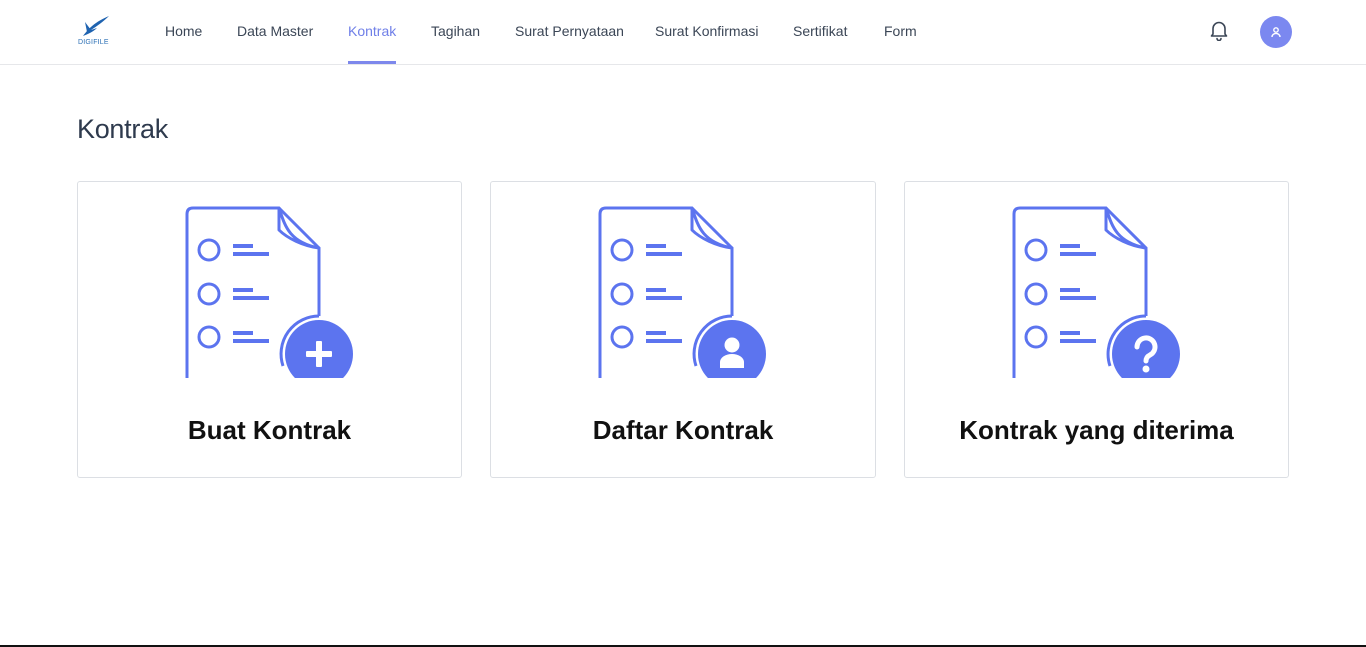 Image resolution: width=1366 pixels, height=647 pixels. I want to click on card-label: Buat Kontrak, so click(269, 430).